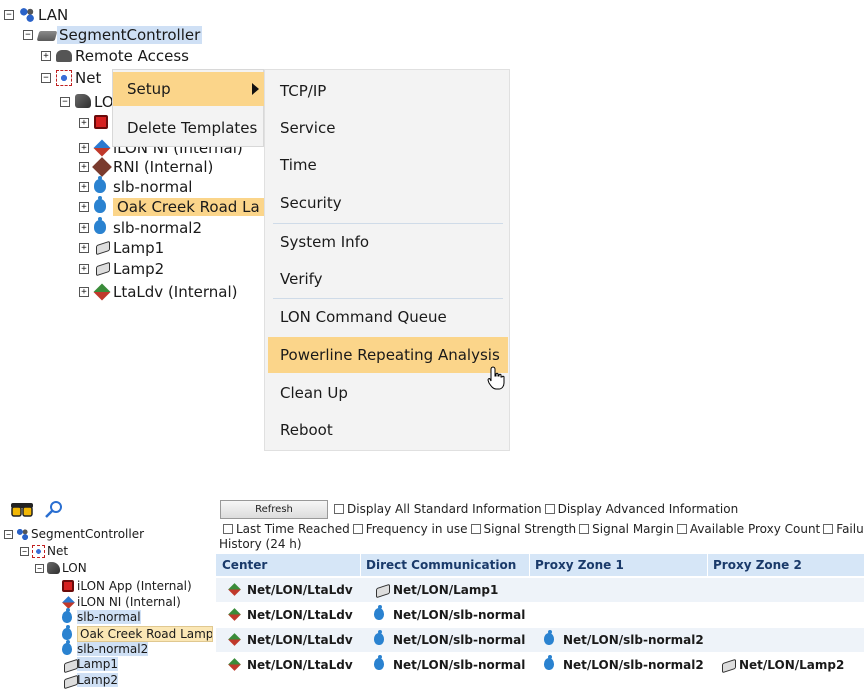 The width and height of the screenshot is (864, 689). What do you see at coordinates (228, 529) in the screenshot?
I see `last-time-checkbox` at bounding box center [228, 529].